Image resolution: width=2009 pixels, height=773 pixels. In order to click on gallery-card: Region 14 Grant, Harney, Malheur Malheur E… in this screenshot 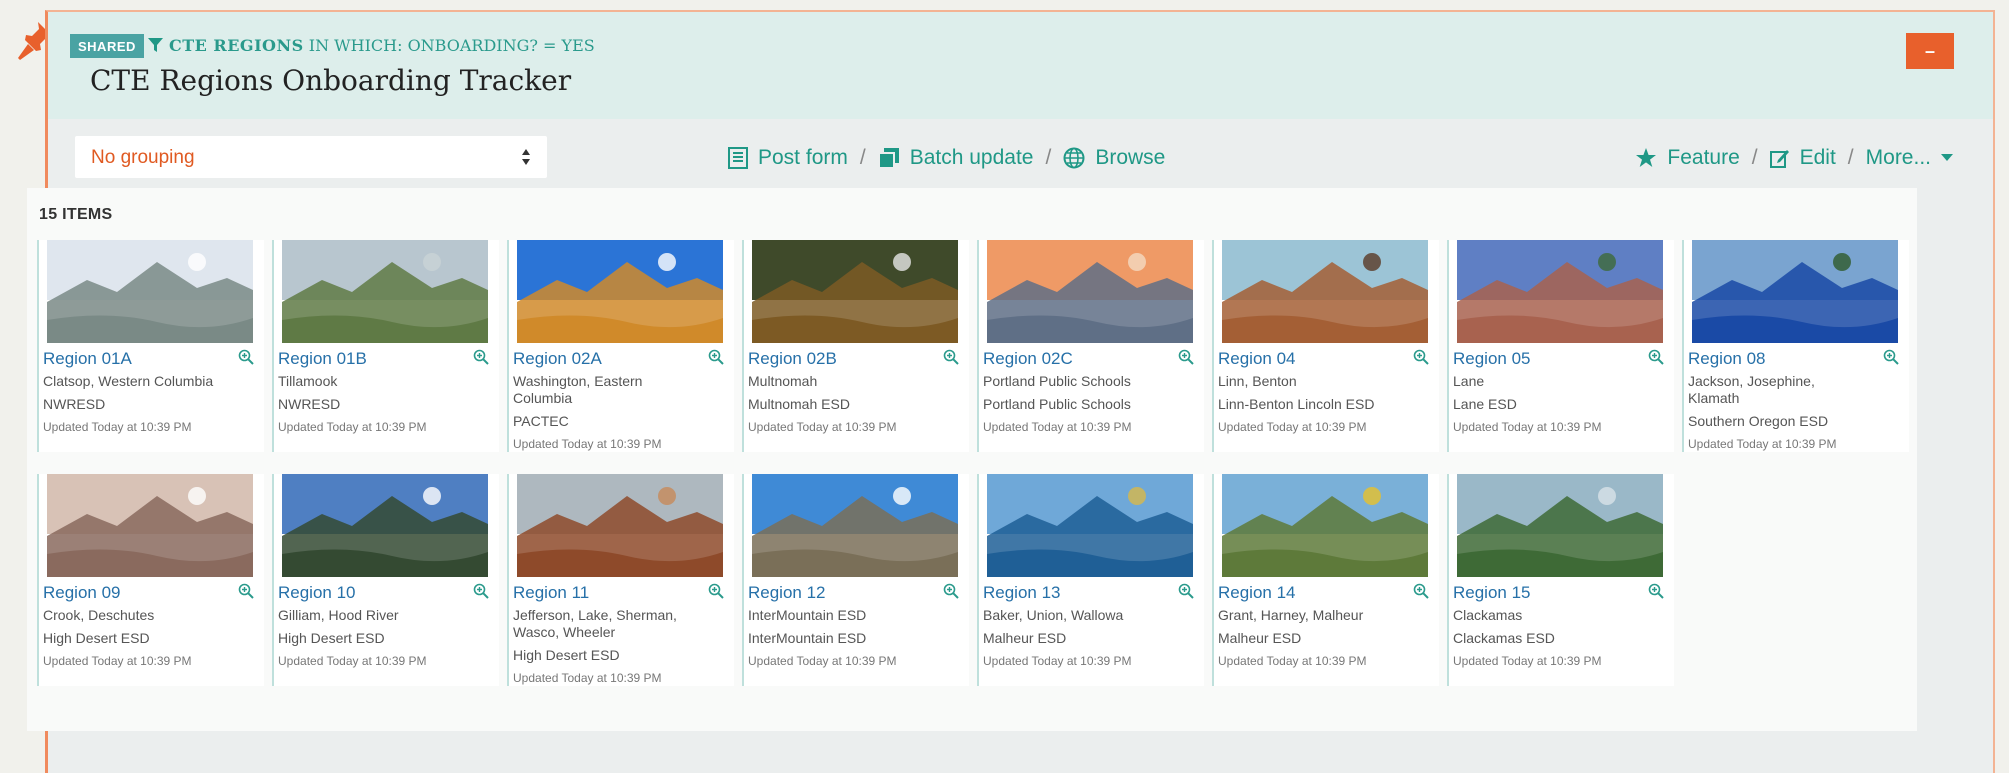, I will do `click(1325, 580)`.